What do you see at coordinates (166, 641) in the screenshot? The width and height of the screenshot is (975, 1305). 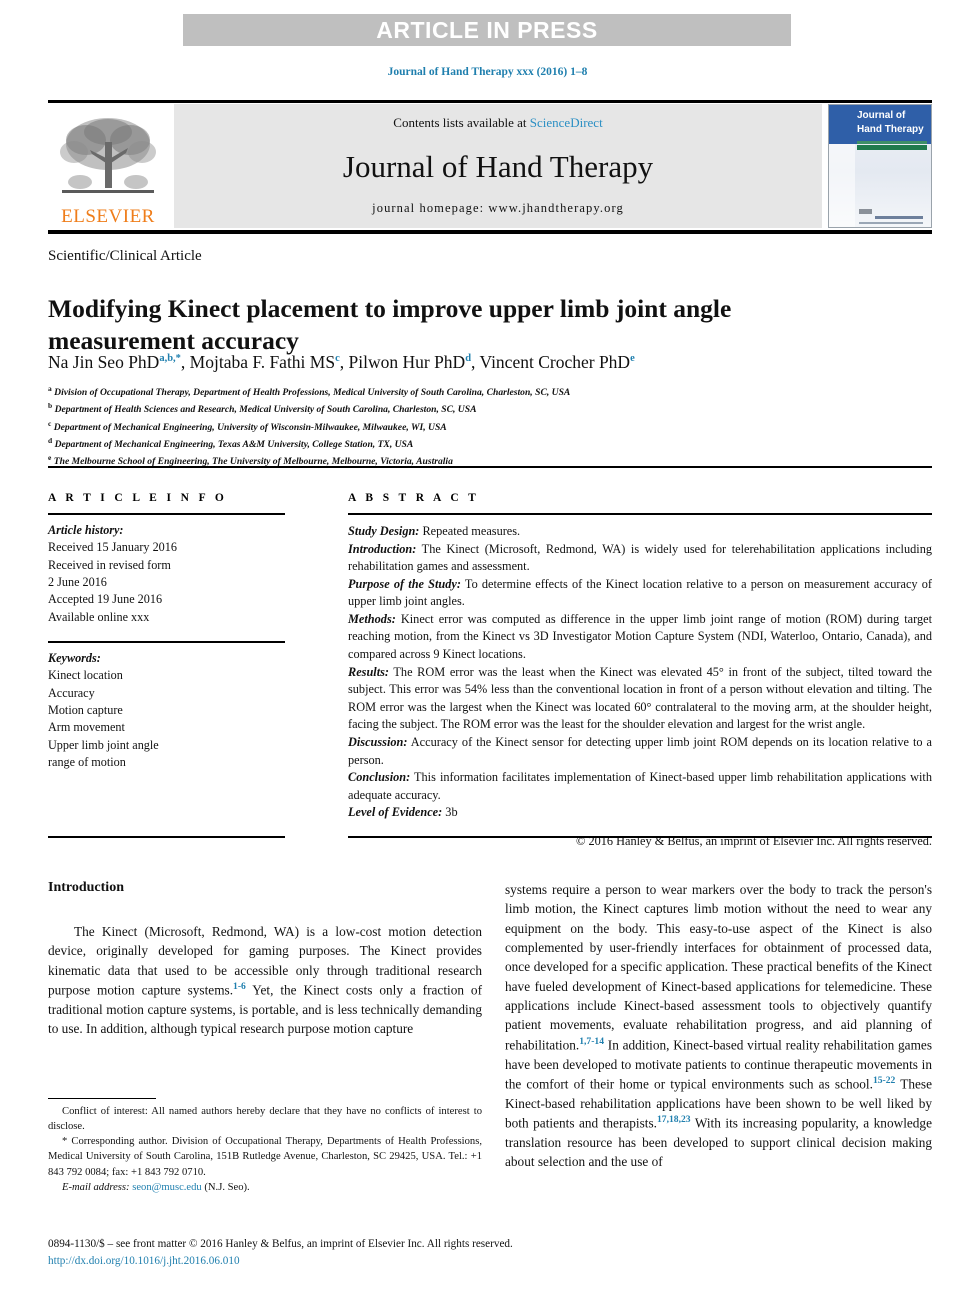 I see `keywords-top-rule` at bounding box center [166, 641].